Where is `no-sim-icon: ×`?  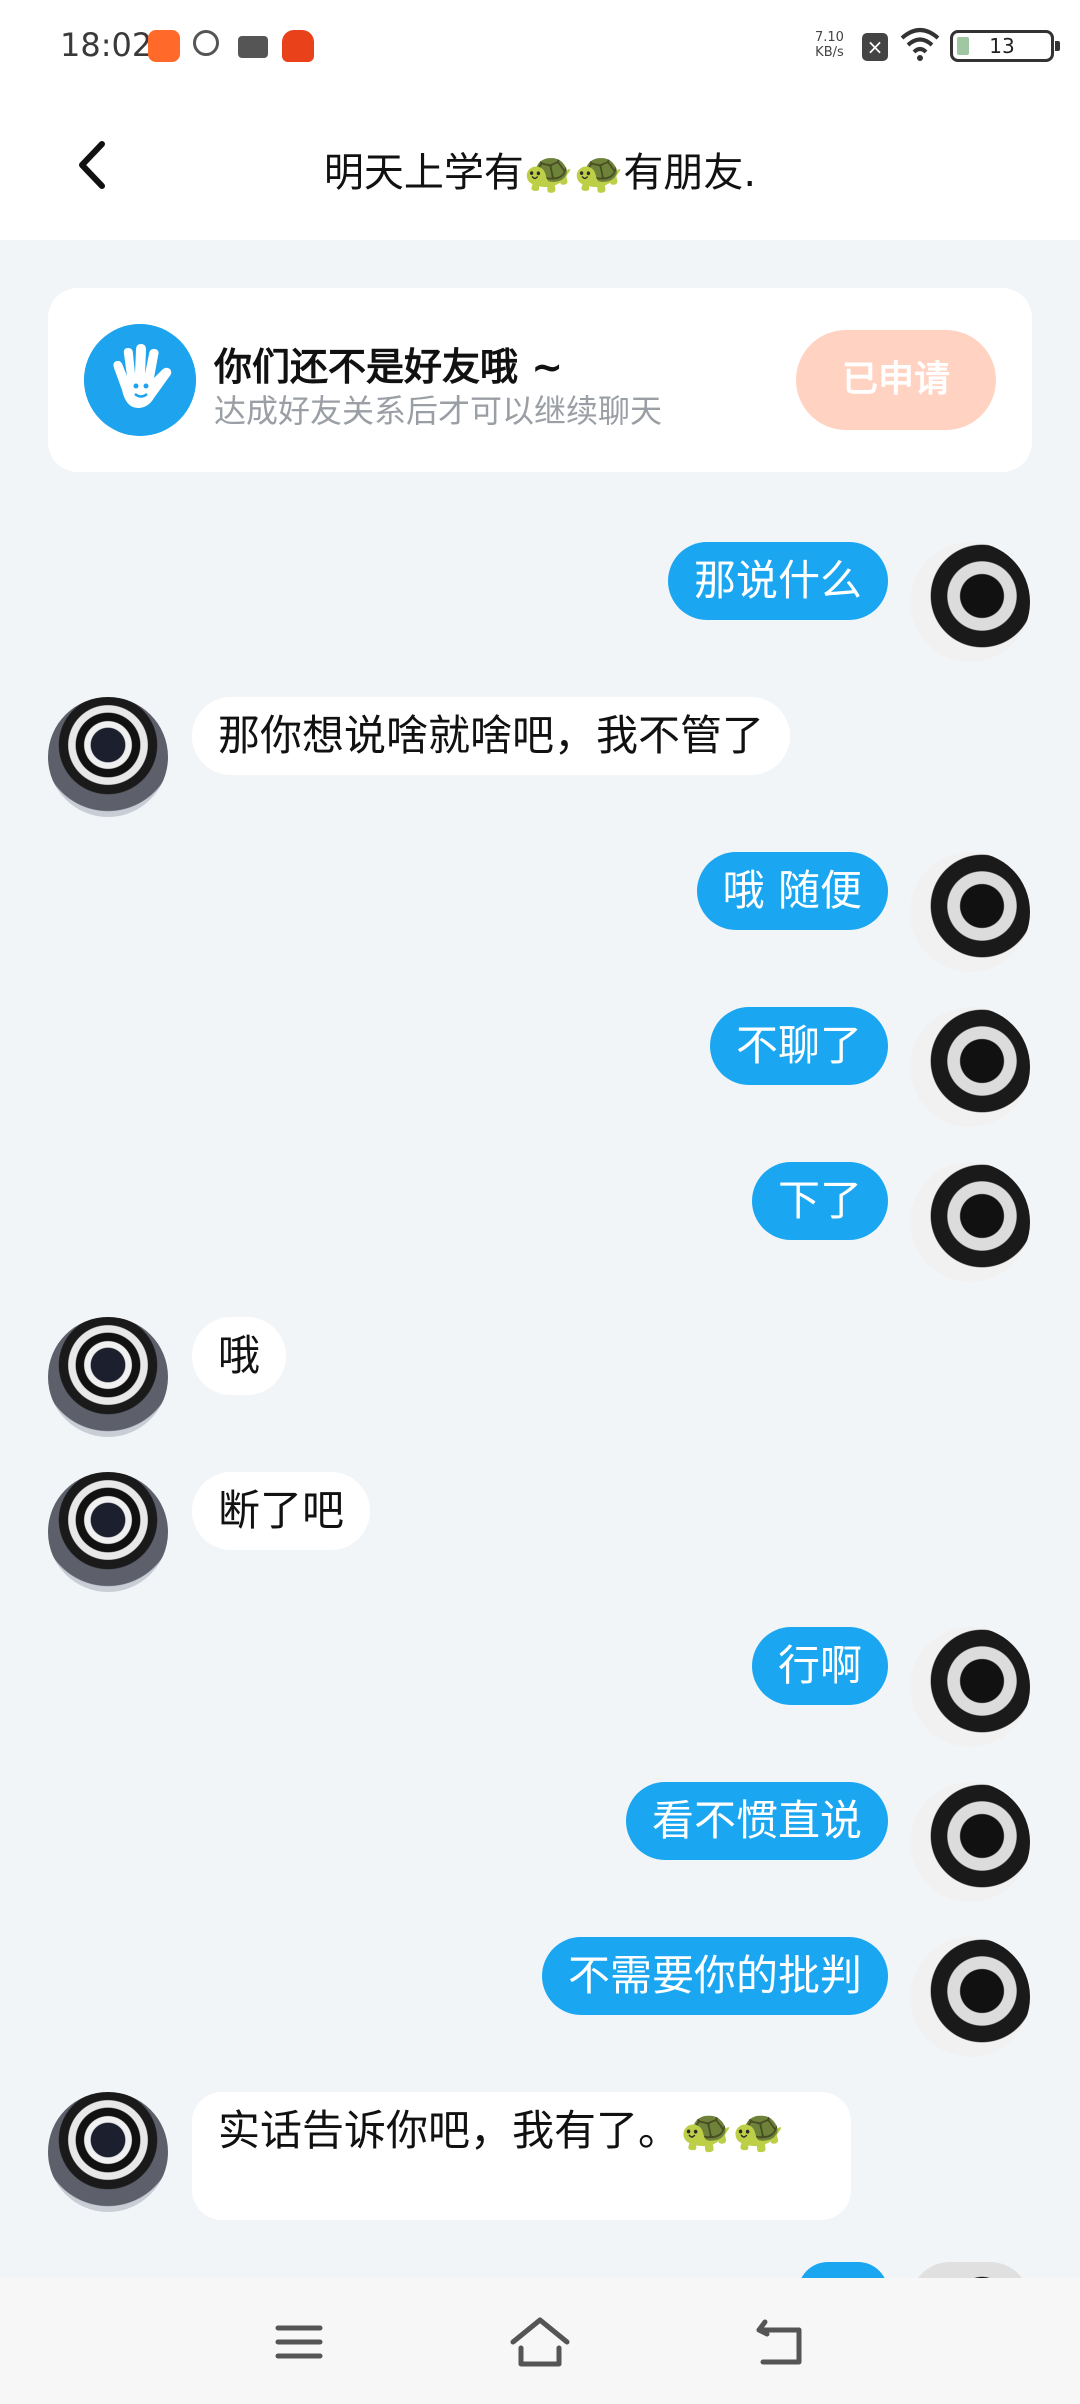 no-sim-icon: × is located at coordinates (875, 47).